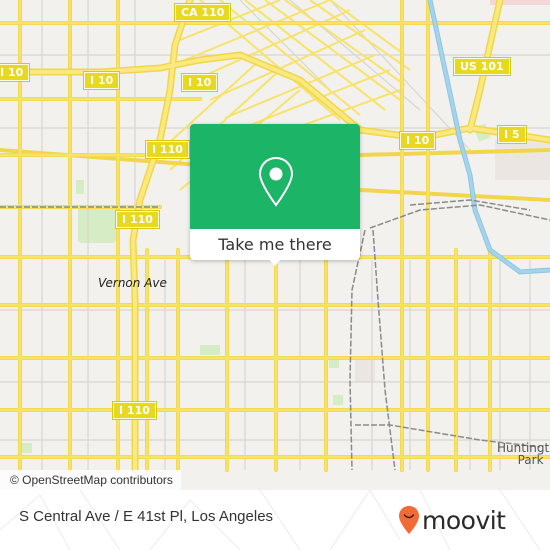  I want to click on location-popup: Take me there, so click(275, 195).